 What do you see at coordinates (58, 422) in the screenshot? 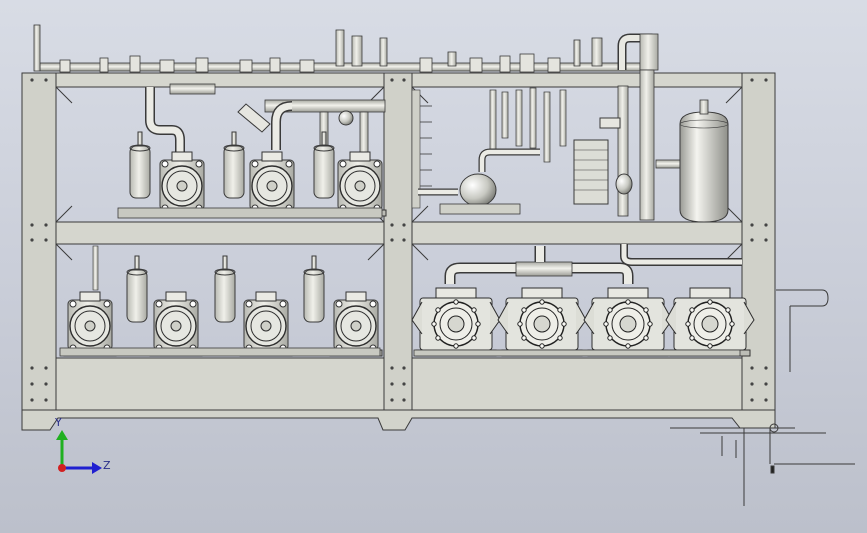
I see `triad-y-label: Y` at bounding box center [58, 422].